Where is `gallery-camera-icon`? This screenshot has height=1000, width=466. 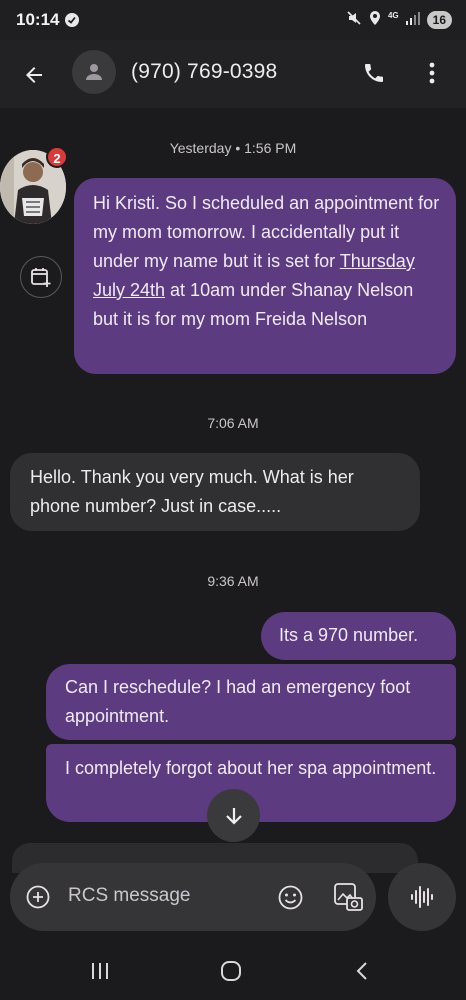 gallery-camera-icon is located at coordinates (348, 897).